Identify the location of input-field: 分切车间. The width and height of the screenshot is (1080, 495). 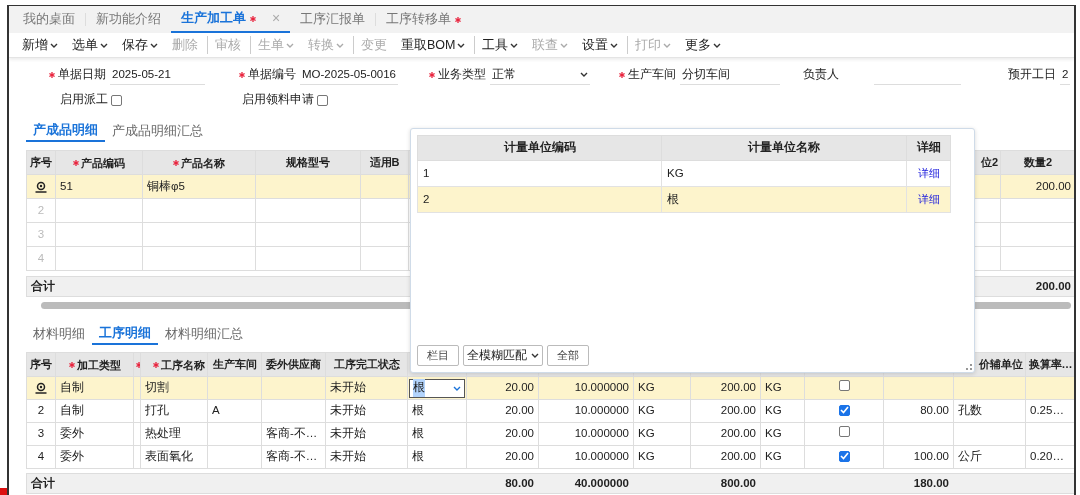
(730, 75).